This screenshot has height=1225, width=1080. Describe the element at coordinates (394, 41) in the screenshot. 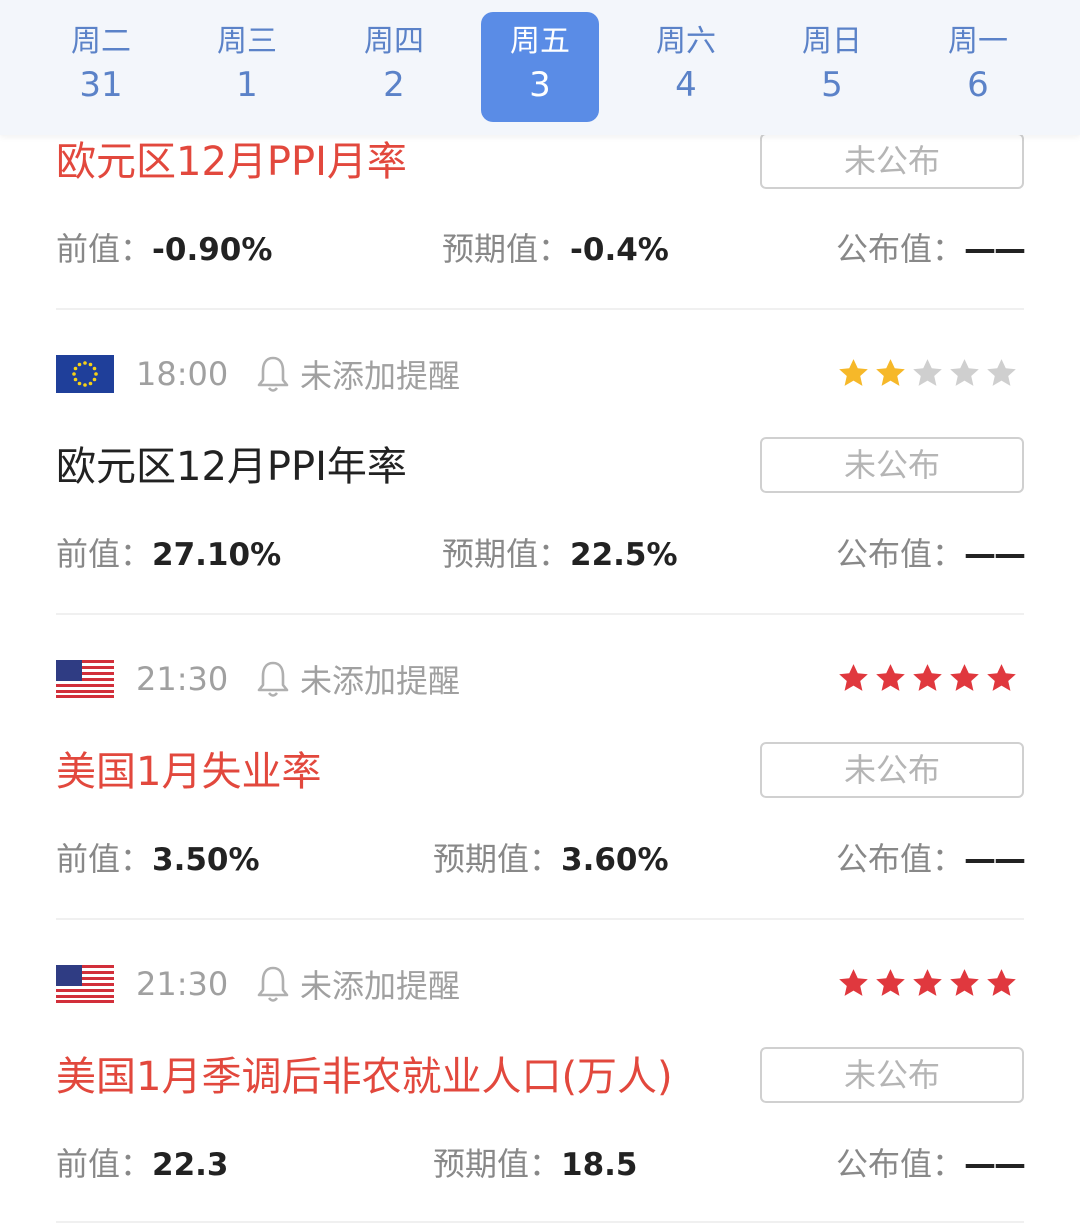

I see `day-weekday: 周四` at that location.